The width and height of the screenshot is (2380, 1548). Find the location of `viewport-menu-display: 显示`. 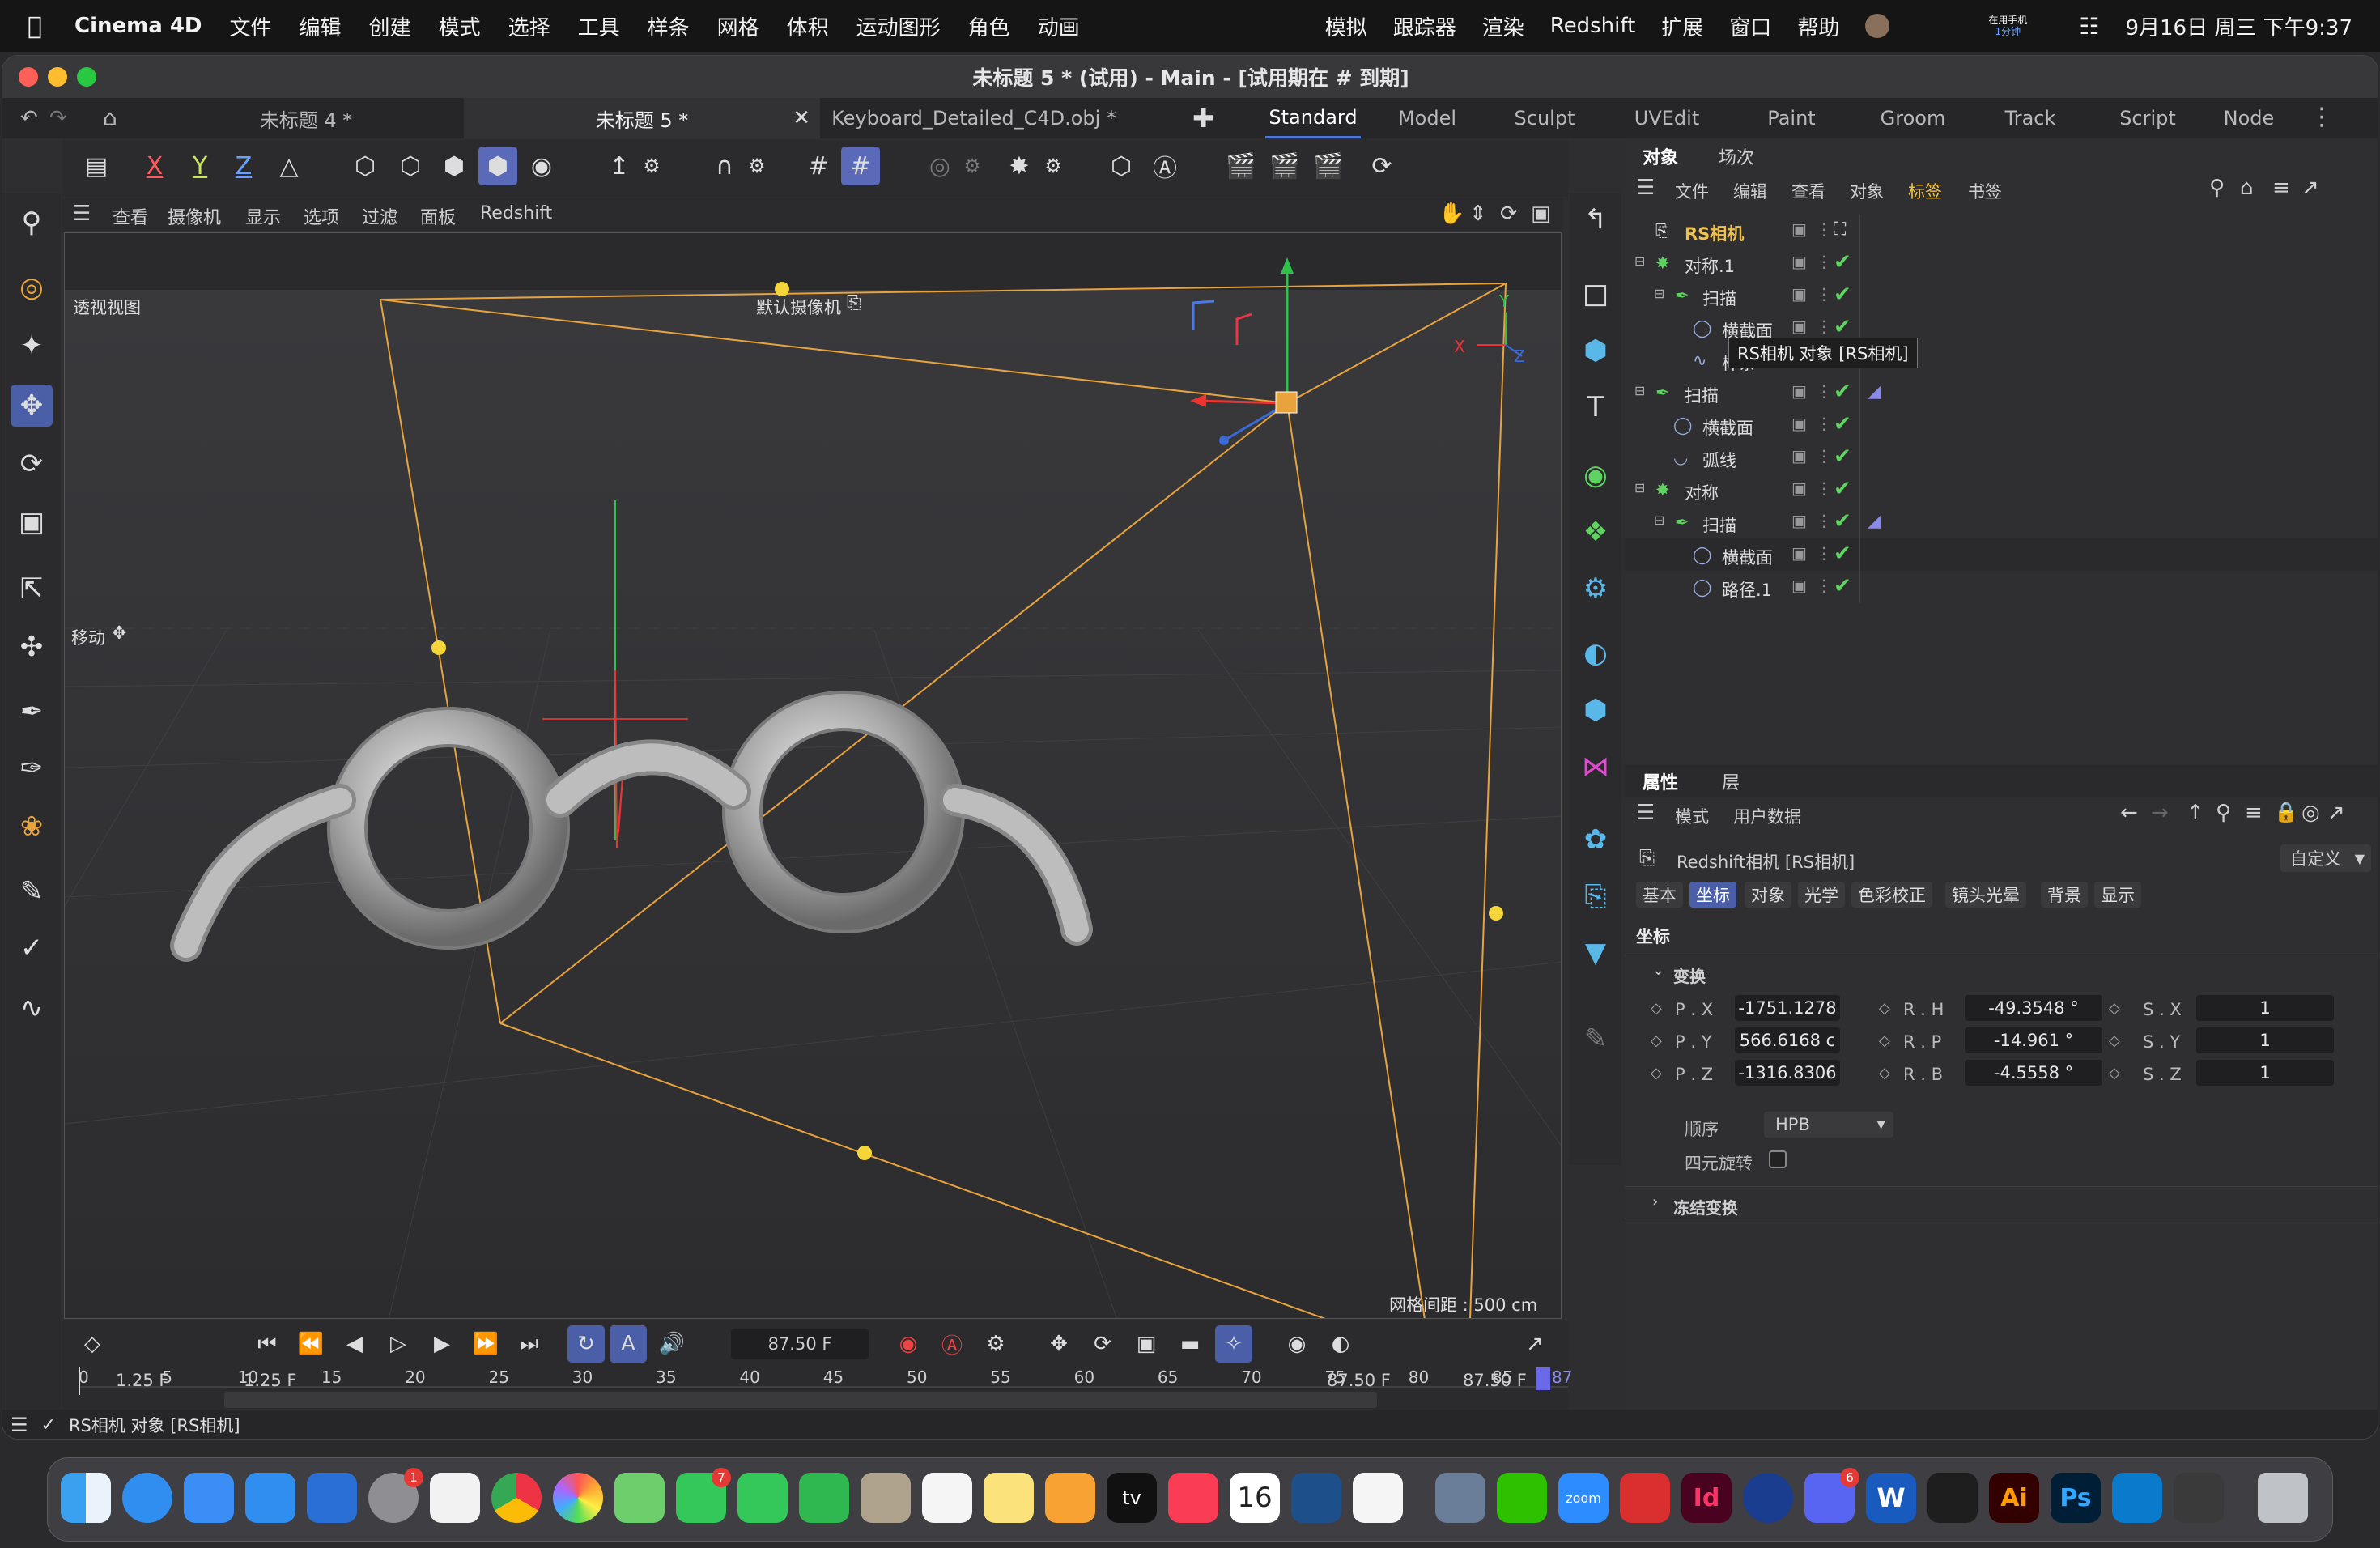

viewport-menu-display: 显示 is located at coordinates (263, 216).